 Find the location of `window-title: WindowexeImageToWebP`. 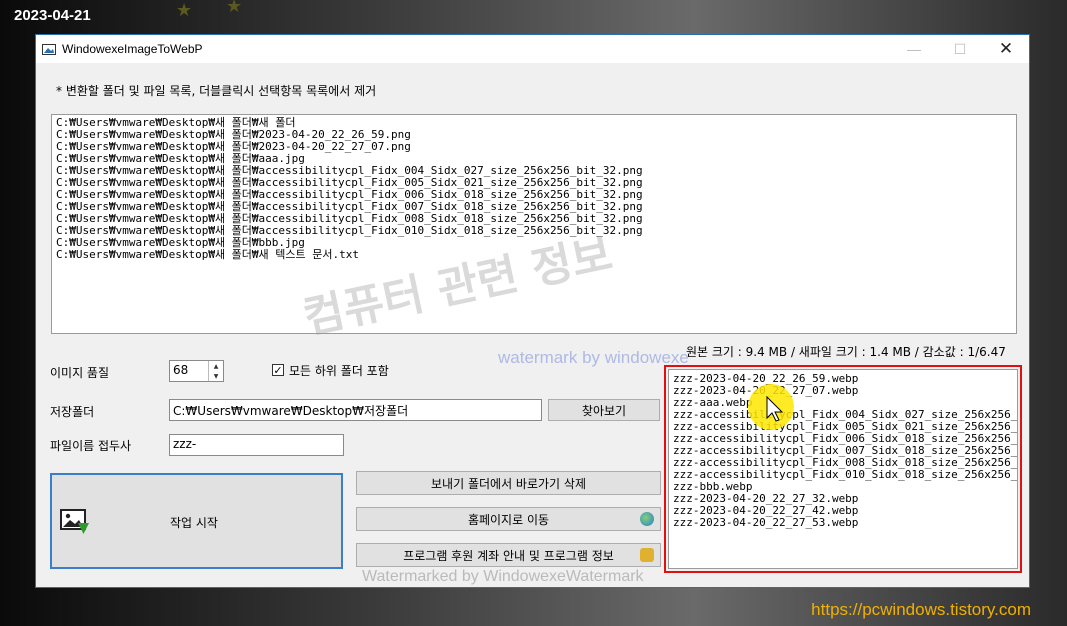

window-title: WindowexeImageToWebP is located at coordinates (132, 49).